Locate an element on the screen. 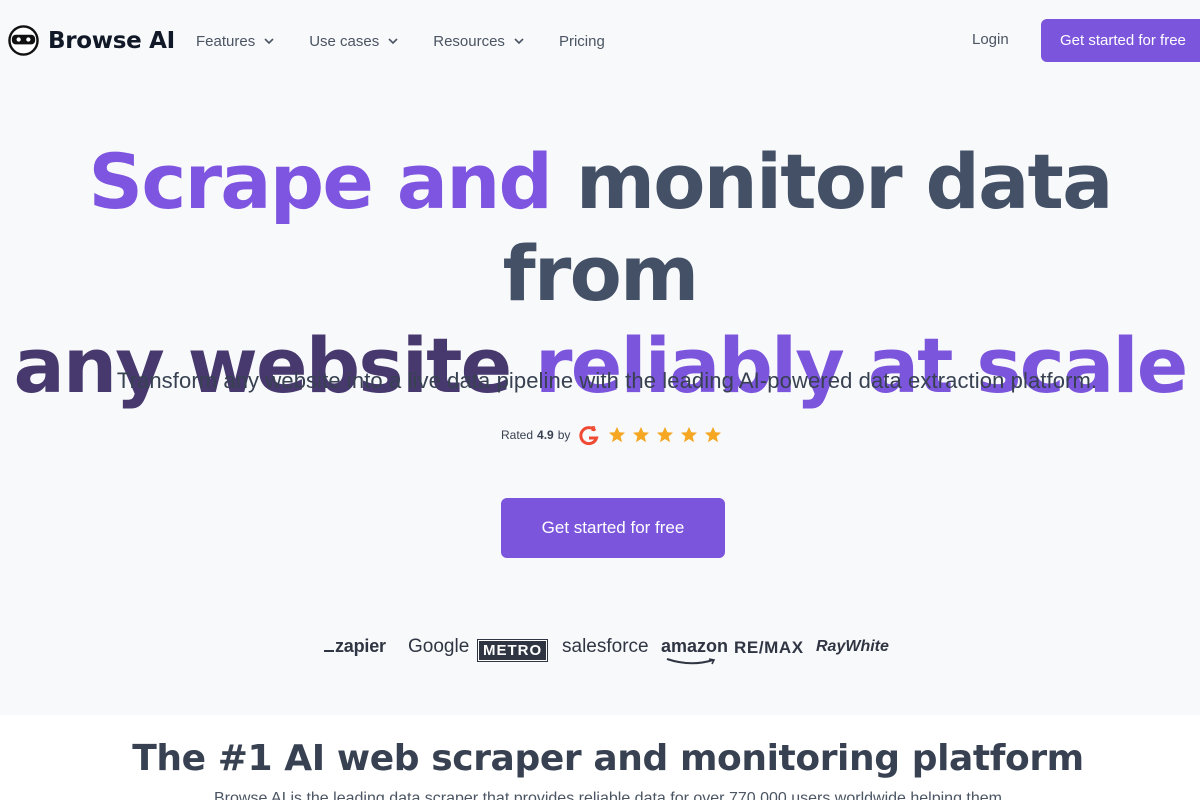  menu-features: Features is located at coordinates (235, 41).